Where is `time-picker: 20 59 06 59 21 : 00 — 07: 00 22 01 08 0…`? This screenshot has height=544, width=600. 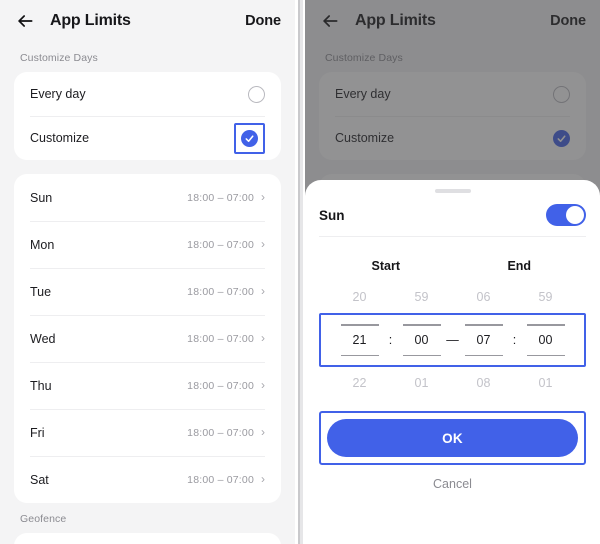
time-picker: 20 59 06 59 21 : 00 — 07: 00 22 01 08 0… is located at coordinates (452, 340).